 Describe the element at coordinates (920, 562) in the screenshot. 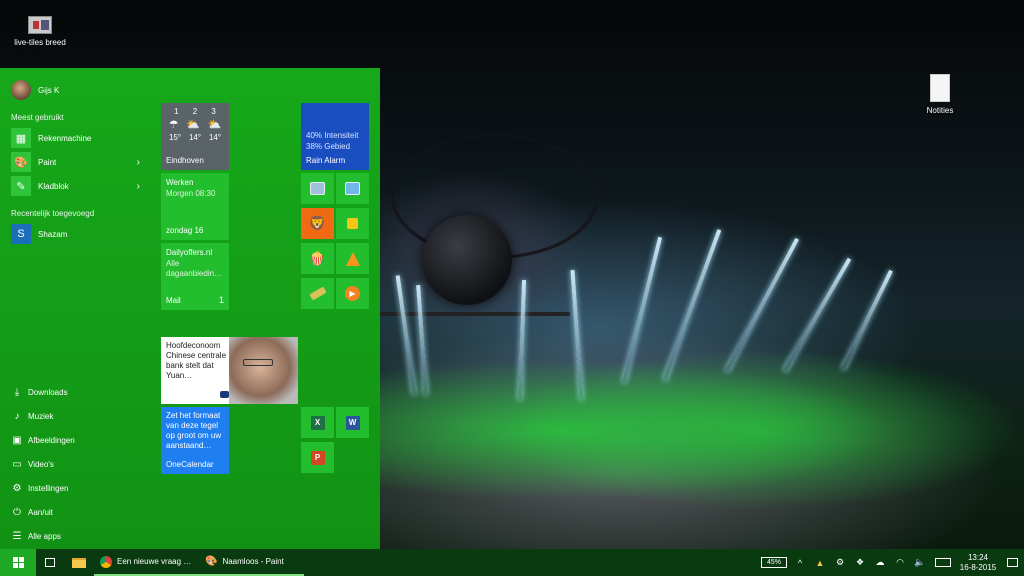

I see `volume-tray: 🔈` at that location.